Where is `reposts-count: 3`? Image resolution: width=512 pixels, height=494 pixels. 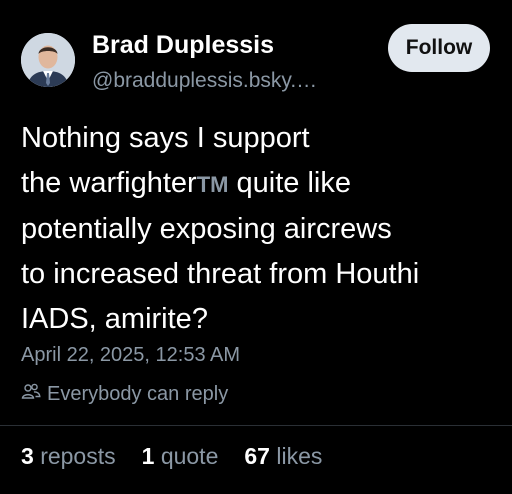
reposts-count: 3 is located at coordinates (27, 456).